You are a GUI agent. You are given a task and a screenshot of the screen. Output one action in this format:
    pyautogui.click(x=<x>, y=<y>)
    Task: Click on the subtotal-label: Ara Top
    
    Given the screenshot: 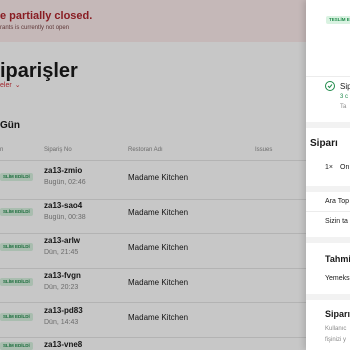 What is the action you would take?
    pyautogui.click(x=337, y=201)
    